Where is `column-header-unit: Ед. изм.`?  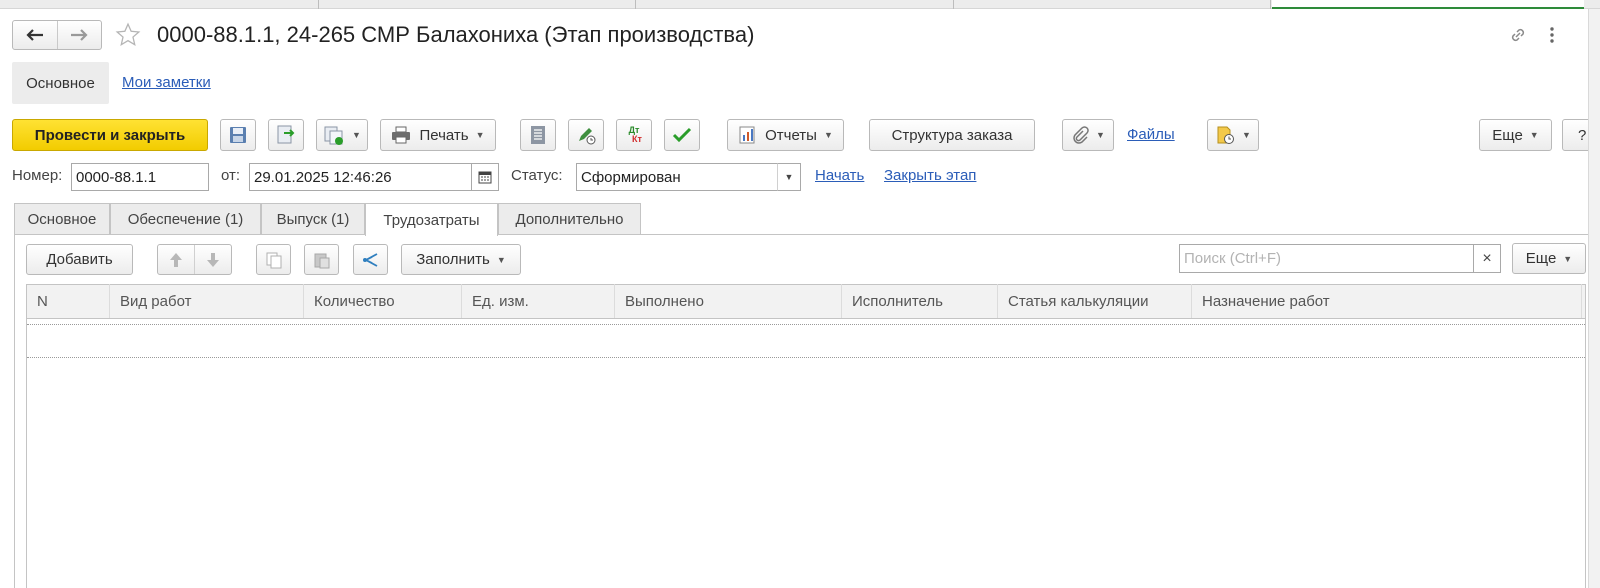 column-header-unit: Ед. изм. is located at coordinates (538, 301).